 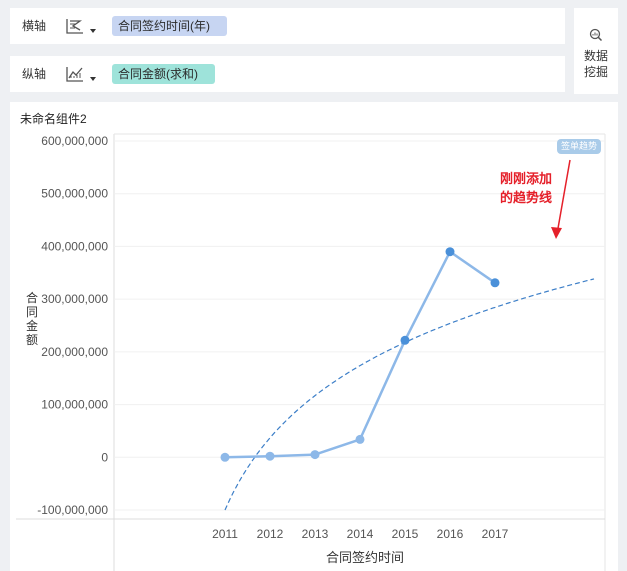 I want to click on data-mining-label: 数据 挖掘, so click(x=595, y=64).